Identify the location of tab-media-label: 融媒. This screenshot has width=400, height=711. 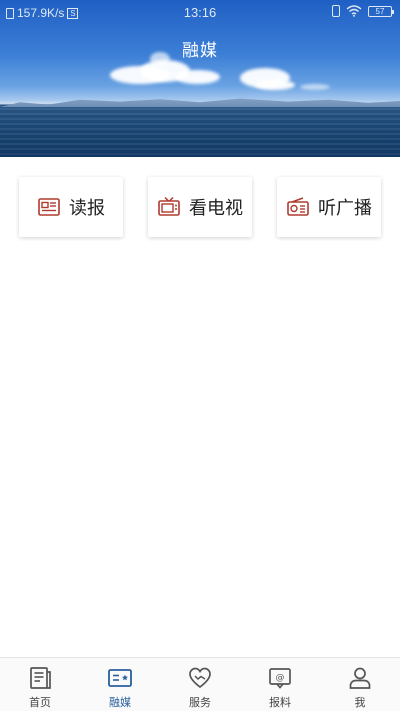
(120, 703).